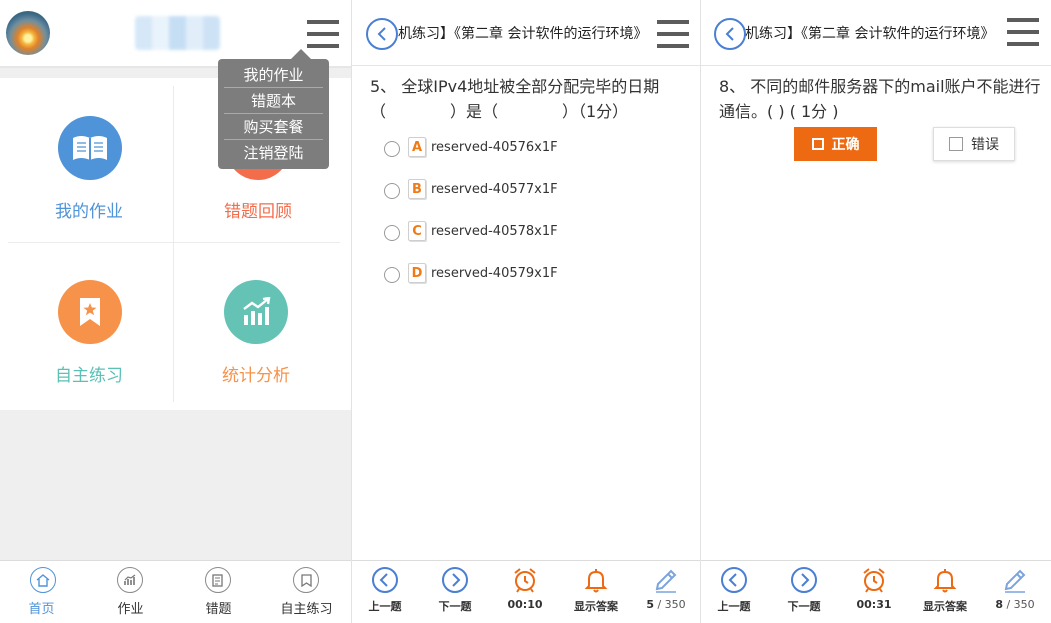 The width and height of the screenshot is (1051, 623). I want to click on page-counter: 5 / 350, so click(665, 604).